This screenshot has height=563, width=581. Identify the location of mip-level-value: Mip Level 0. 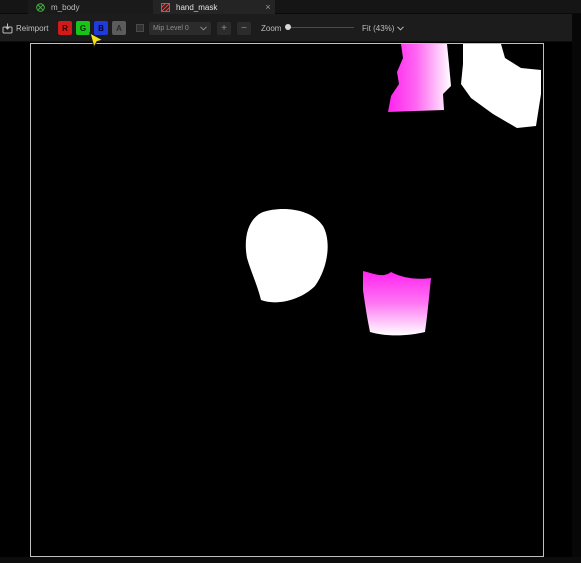
(171, 28).